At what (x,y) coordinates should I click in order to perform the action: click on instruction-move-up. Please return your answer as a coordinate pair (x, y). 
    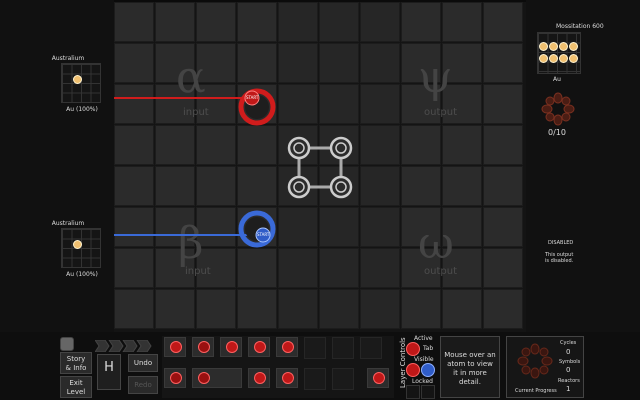
    Looking at the image, I should click on (203, 347).